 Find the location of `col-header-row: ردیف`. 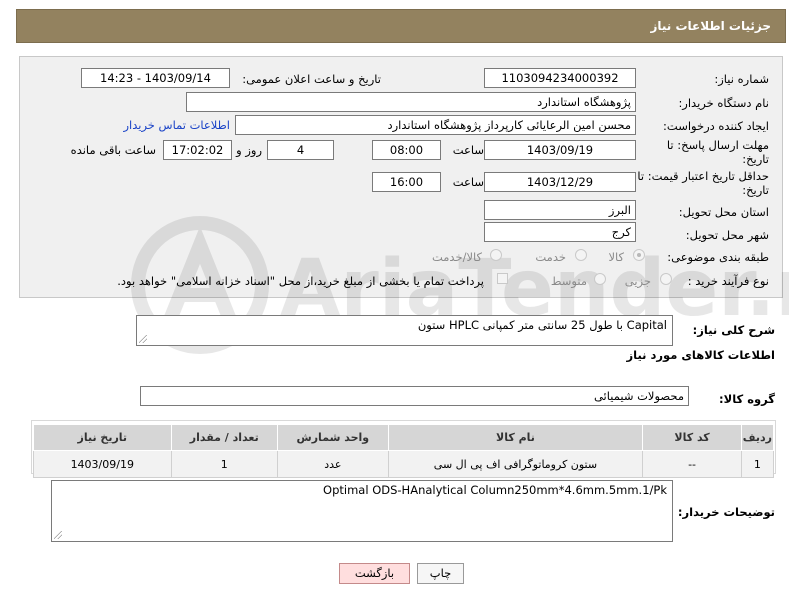

col-header-row: ردیف is located at coordinates (757, 437).